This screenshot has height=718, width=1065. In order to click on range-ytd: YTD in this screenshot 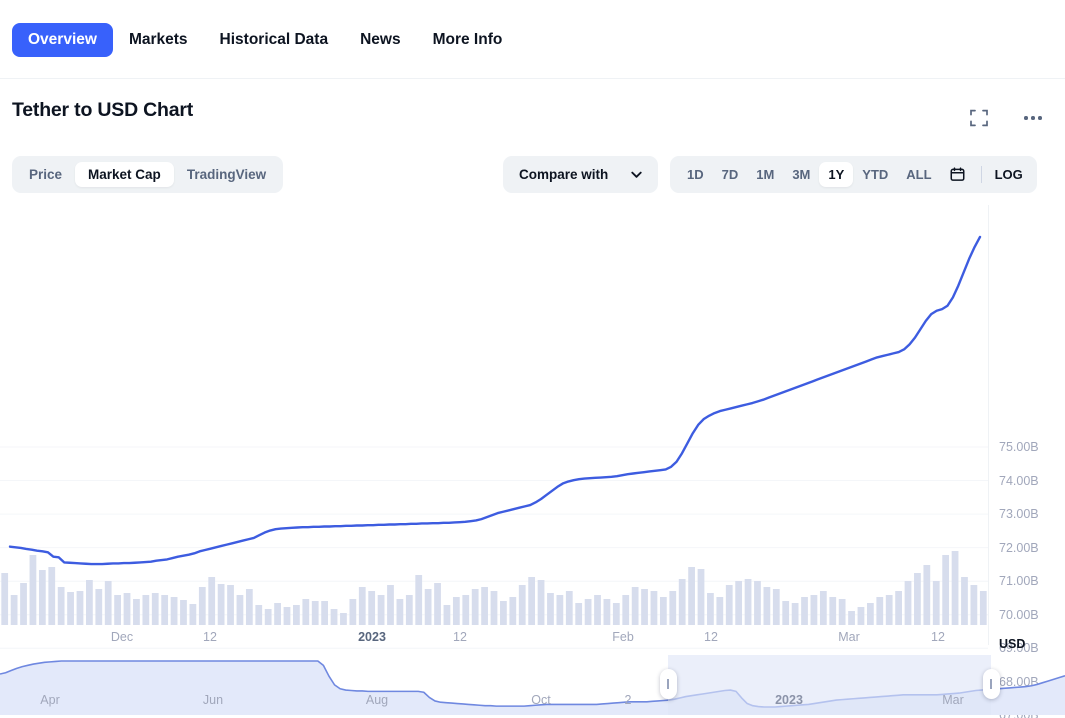, I will do `click(875, 174)`.